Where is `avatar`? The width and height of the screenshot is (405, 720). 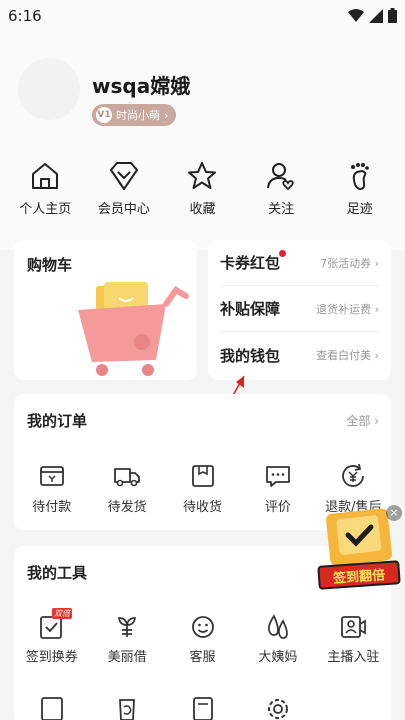
avatar is located at coordinates (49, 89).